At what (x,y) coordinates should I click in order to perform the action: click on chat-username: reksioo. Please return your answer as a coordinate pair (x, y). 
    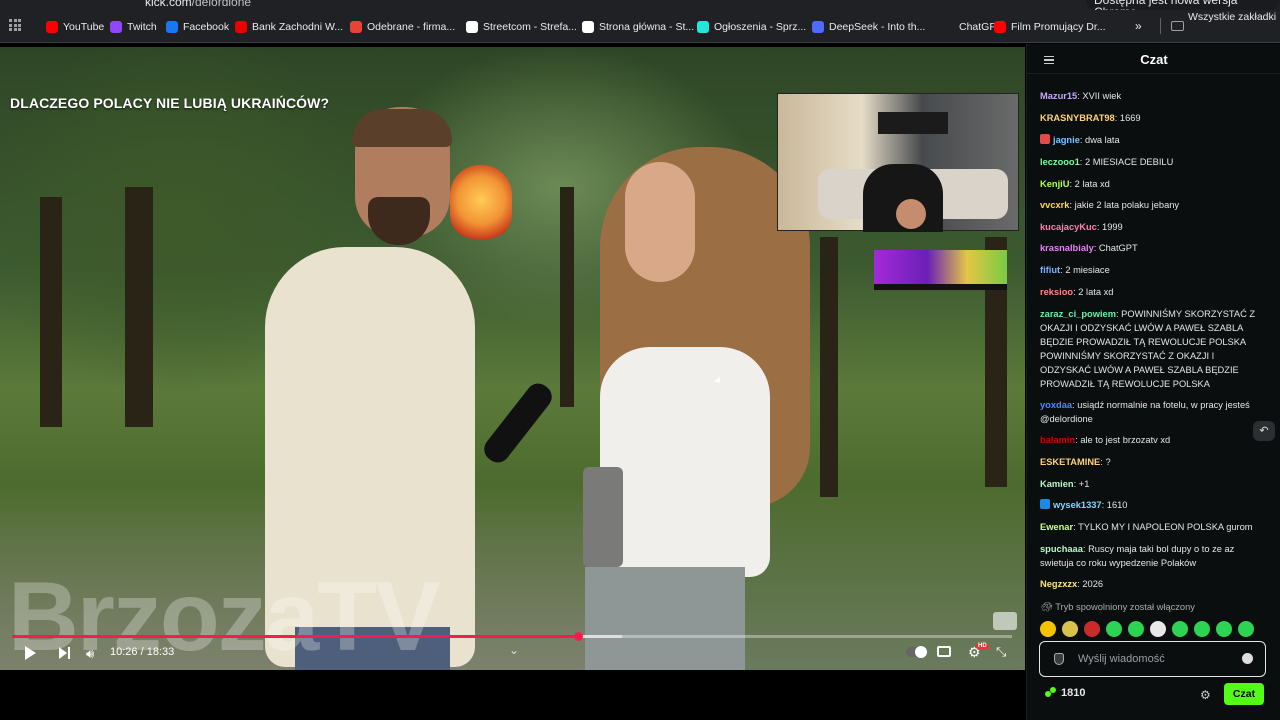
    Looking at the image, I should click on (1056, 292).